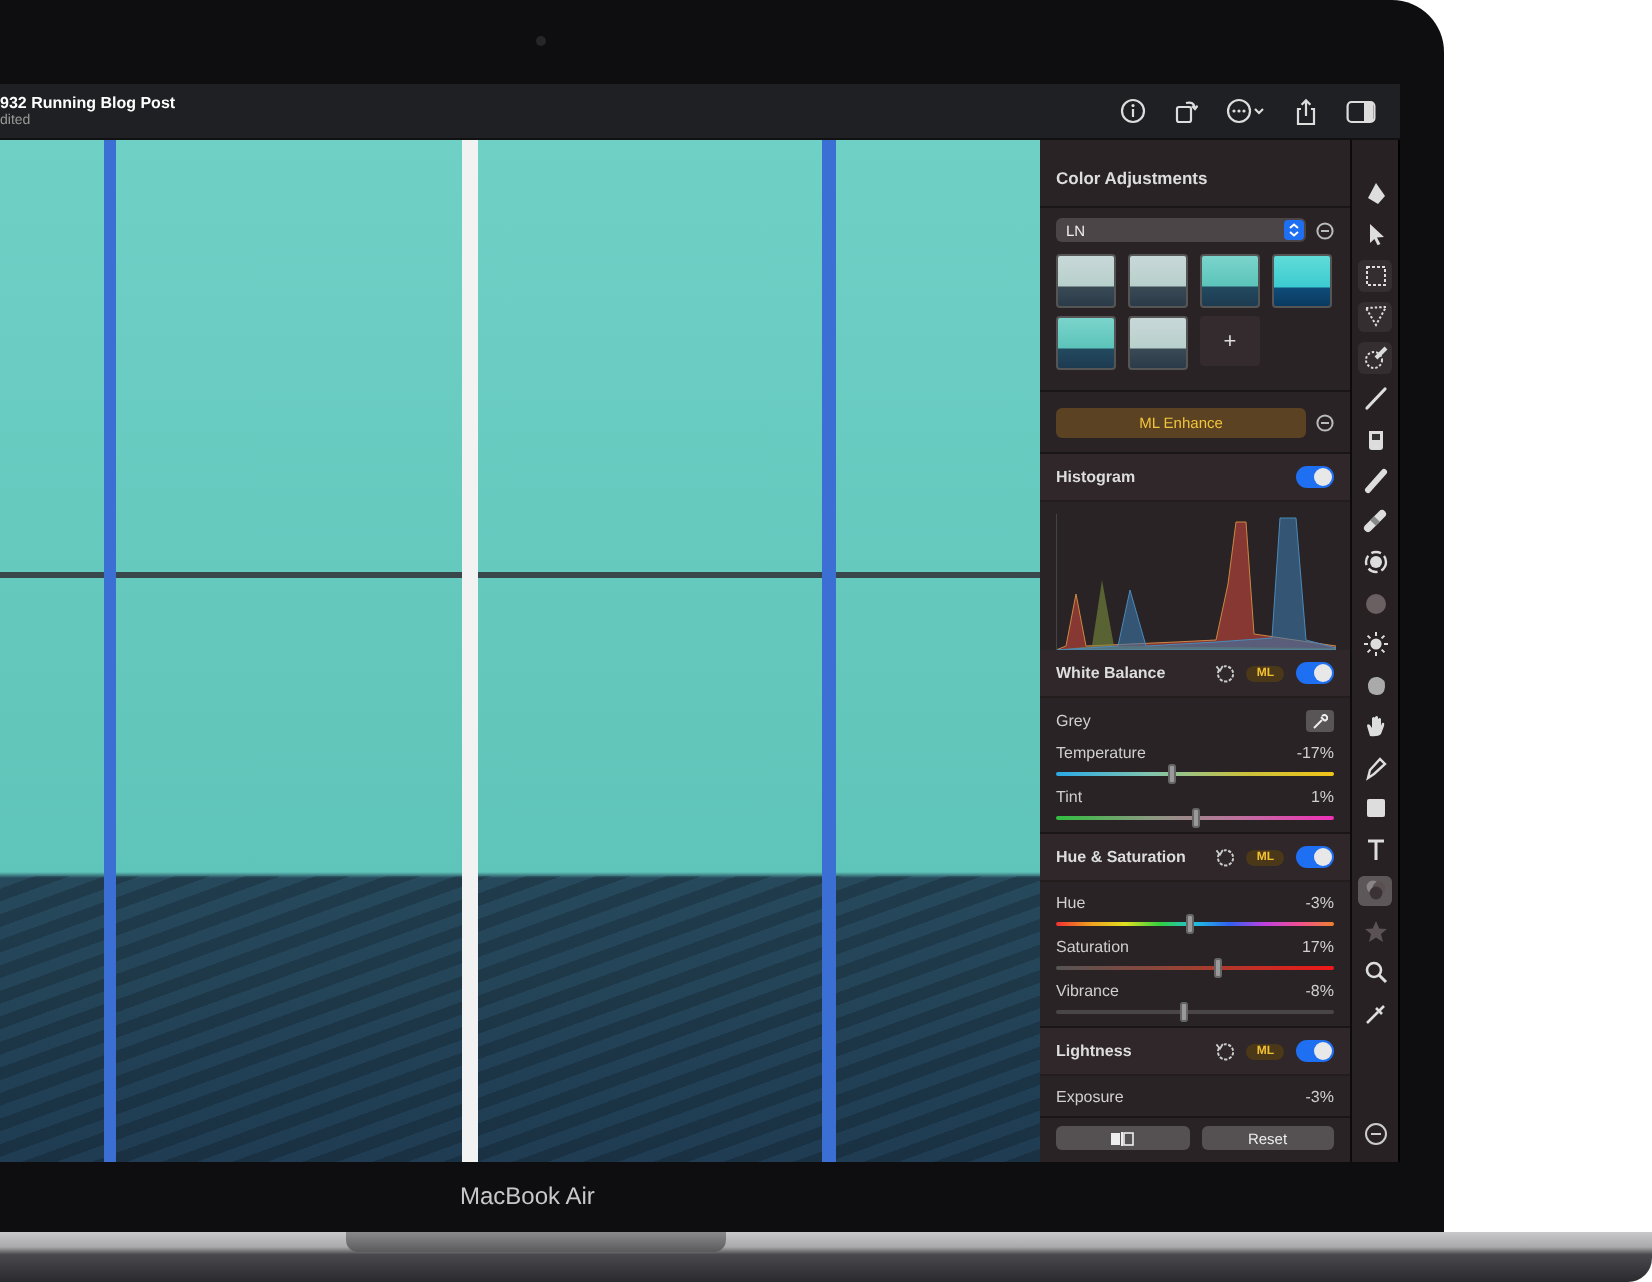 The height and width of the screenshot is (1282, 1652). I want to click on sun-icon, so click(1375, 644).